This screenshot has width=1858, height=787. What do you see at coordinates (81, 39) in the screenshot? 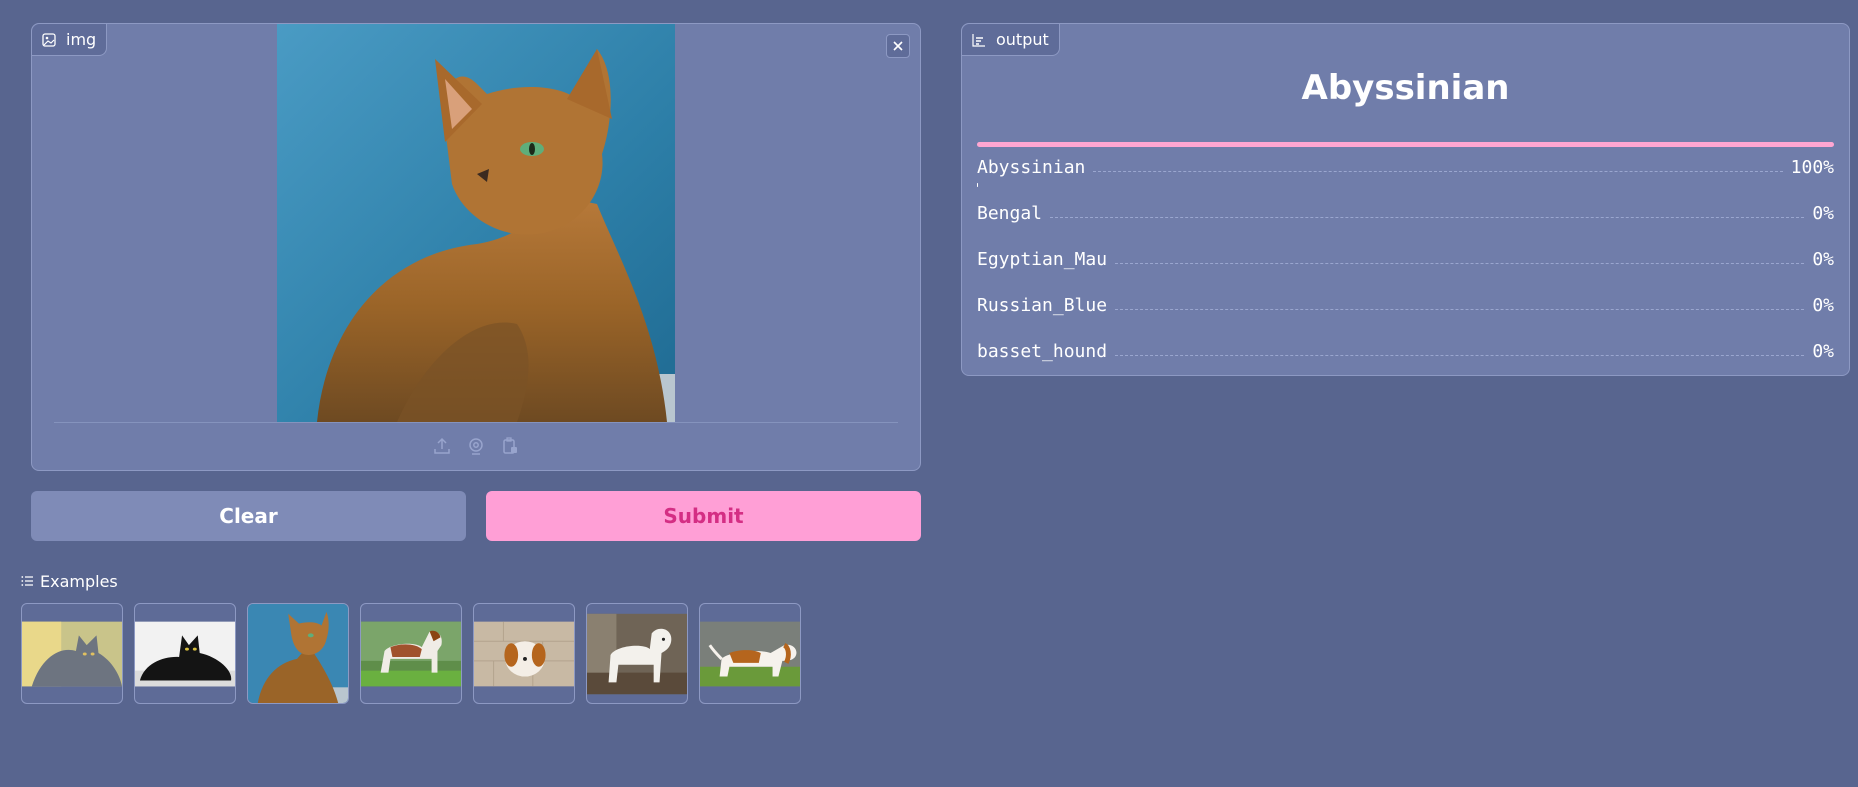
I see `image-input-label-text: img` at bounding box center [81, 39].